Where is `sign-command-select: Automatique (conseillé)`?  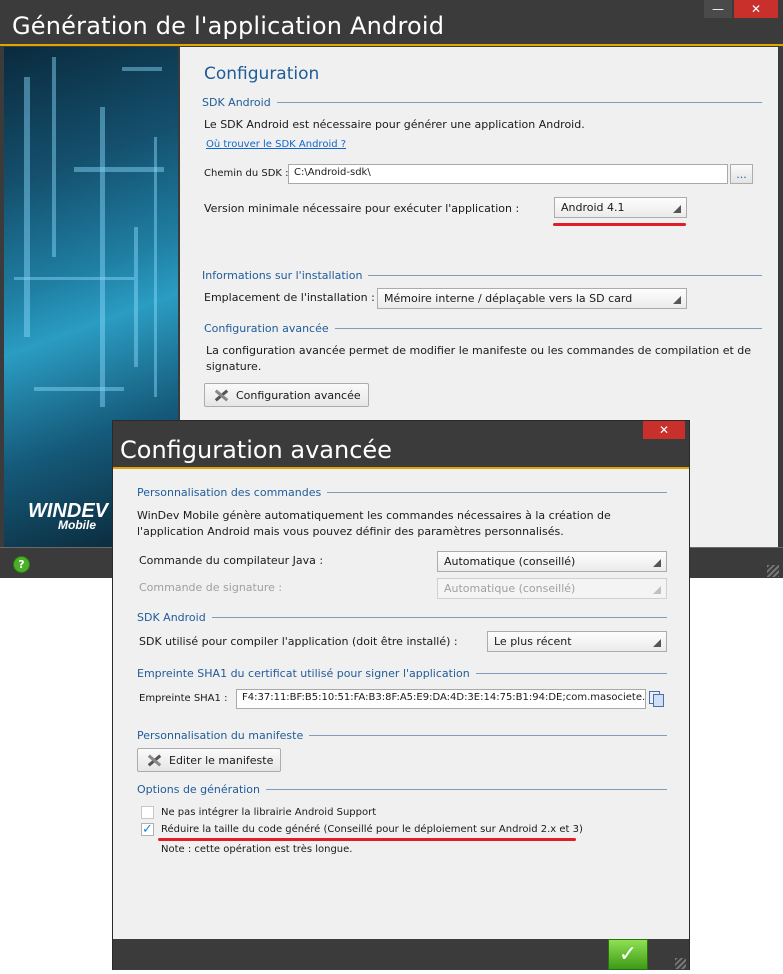 sign-command-select: Automatique (conseillé) is located at coordinates (552, 588).